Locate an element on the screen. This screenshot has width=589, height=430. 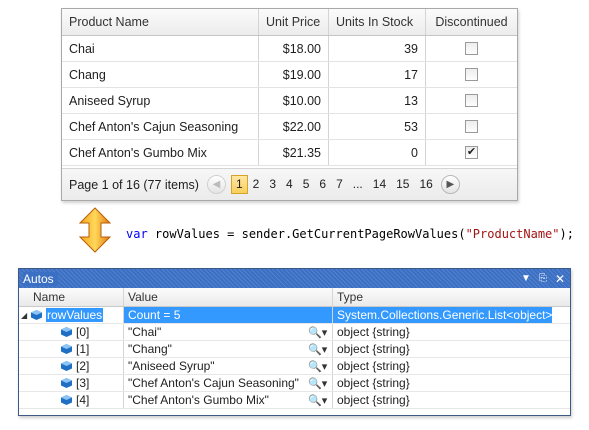
column-header-product-name: Product Name is located at coordinates (160, 22).